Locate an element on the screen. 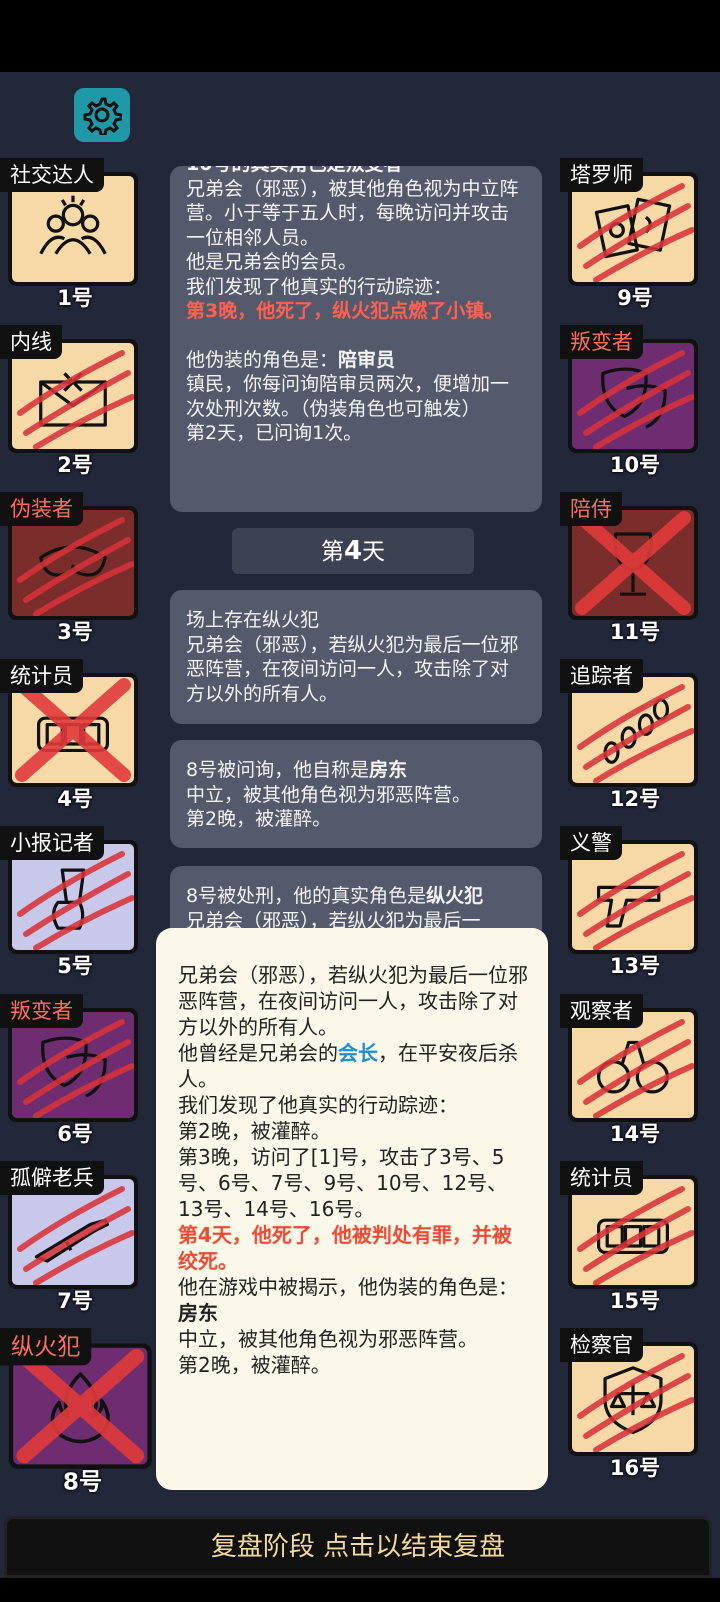  envelope-x-icon is located at coordinates (73, 399).